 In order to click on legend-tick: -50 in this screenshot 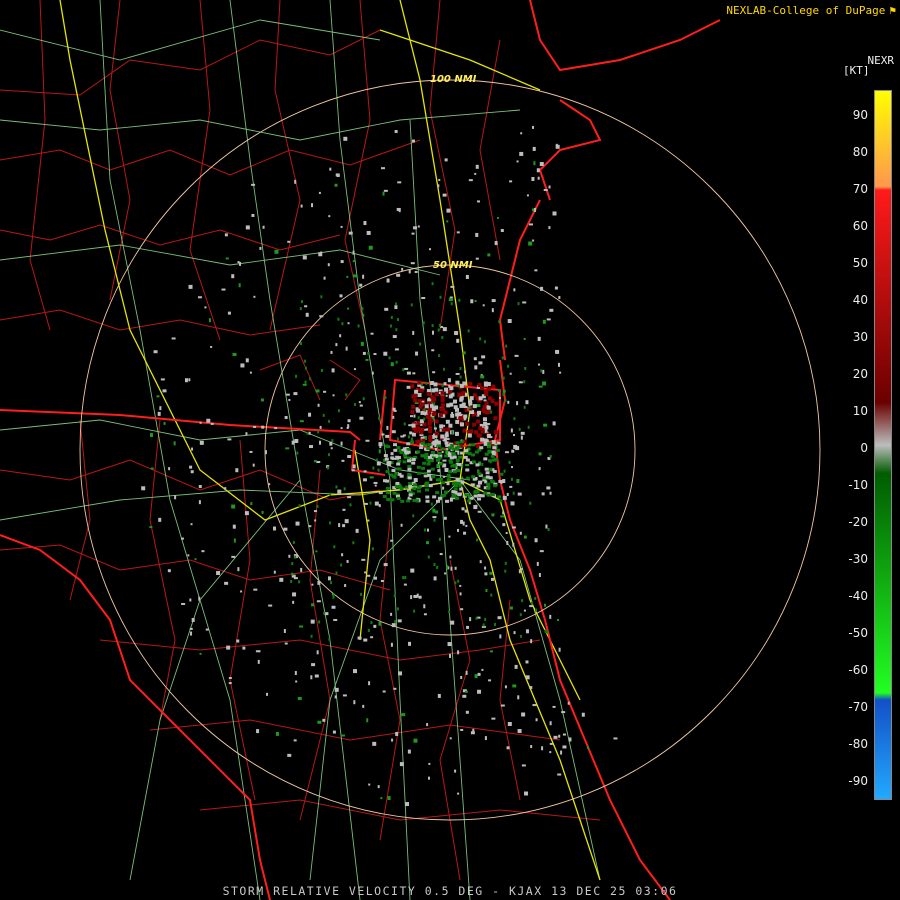, I will do `click(858, 633)`.